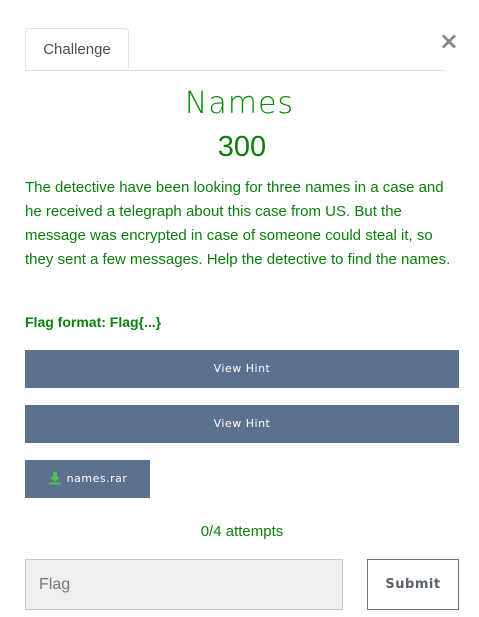 The image size is (479, 617). Describe the element at coordinates (77, 48) in the screenshot. I see `tab-challenge: Challenge` at that location.